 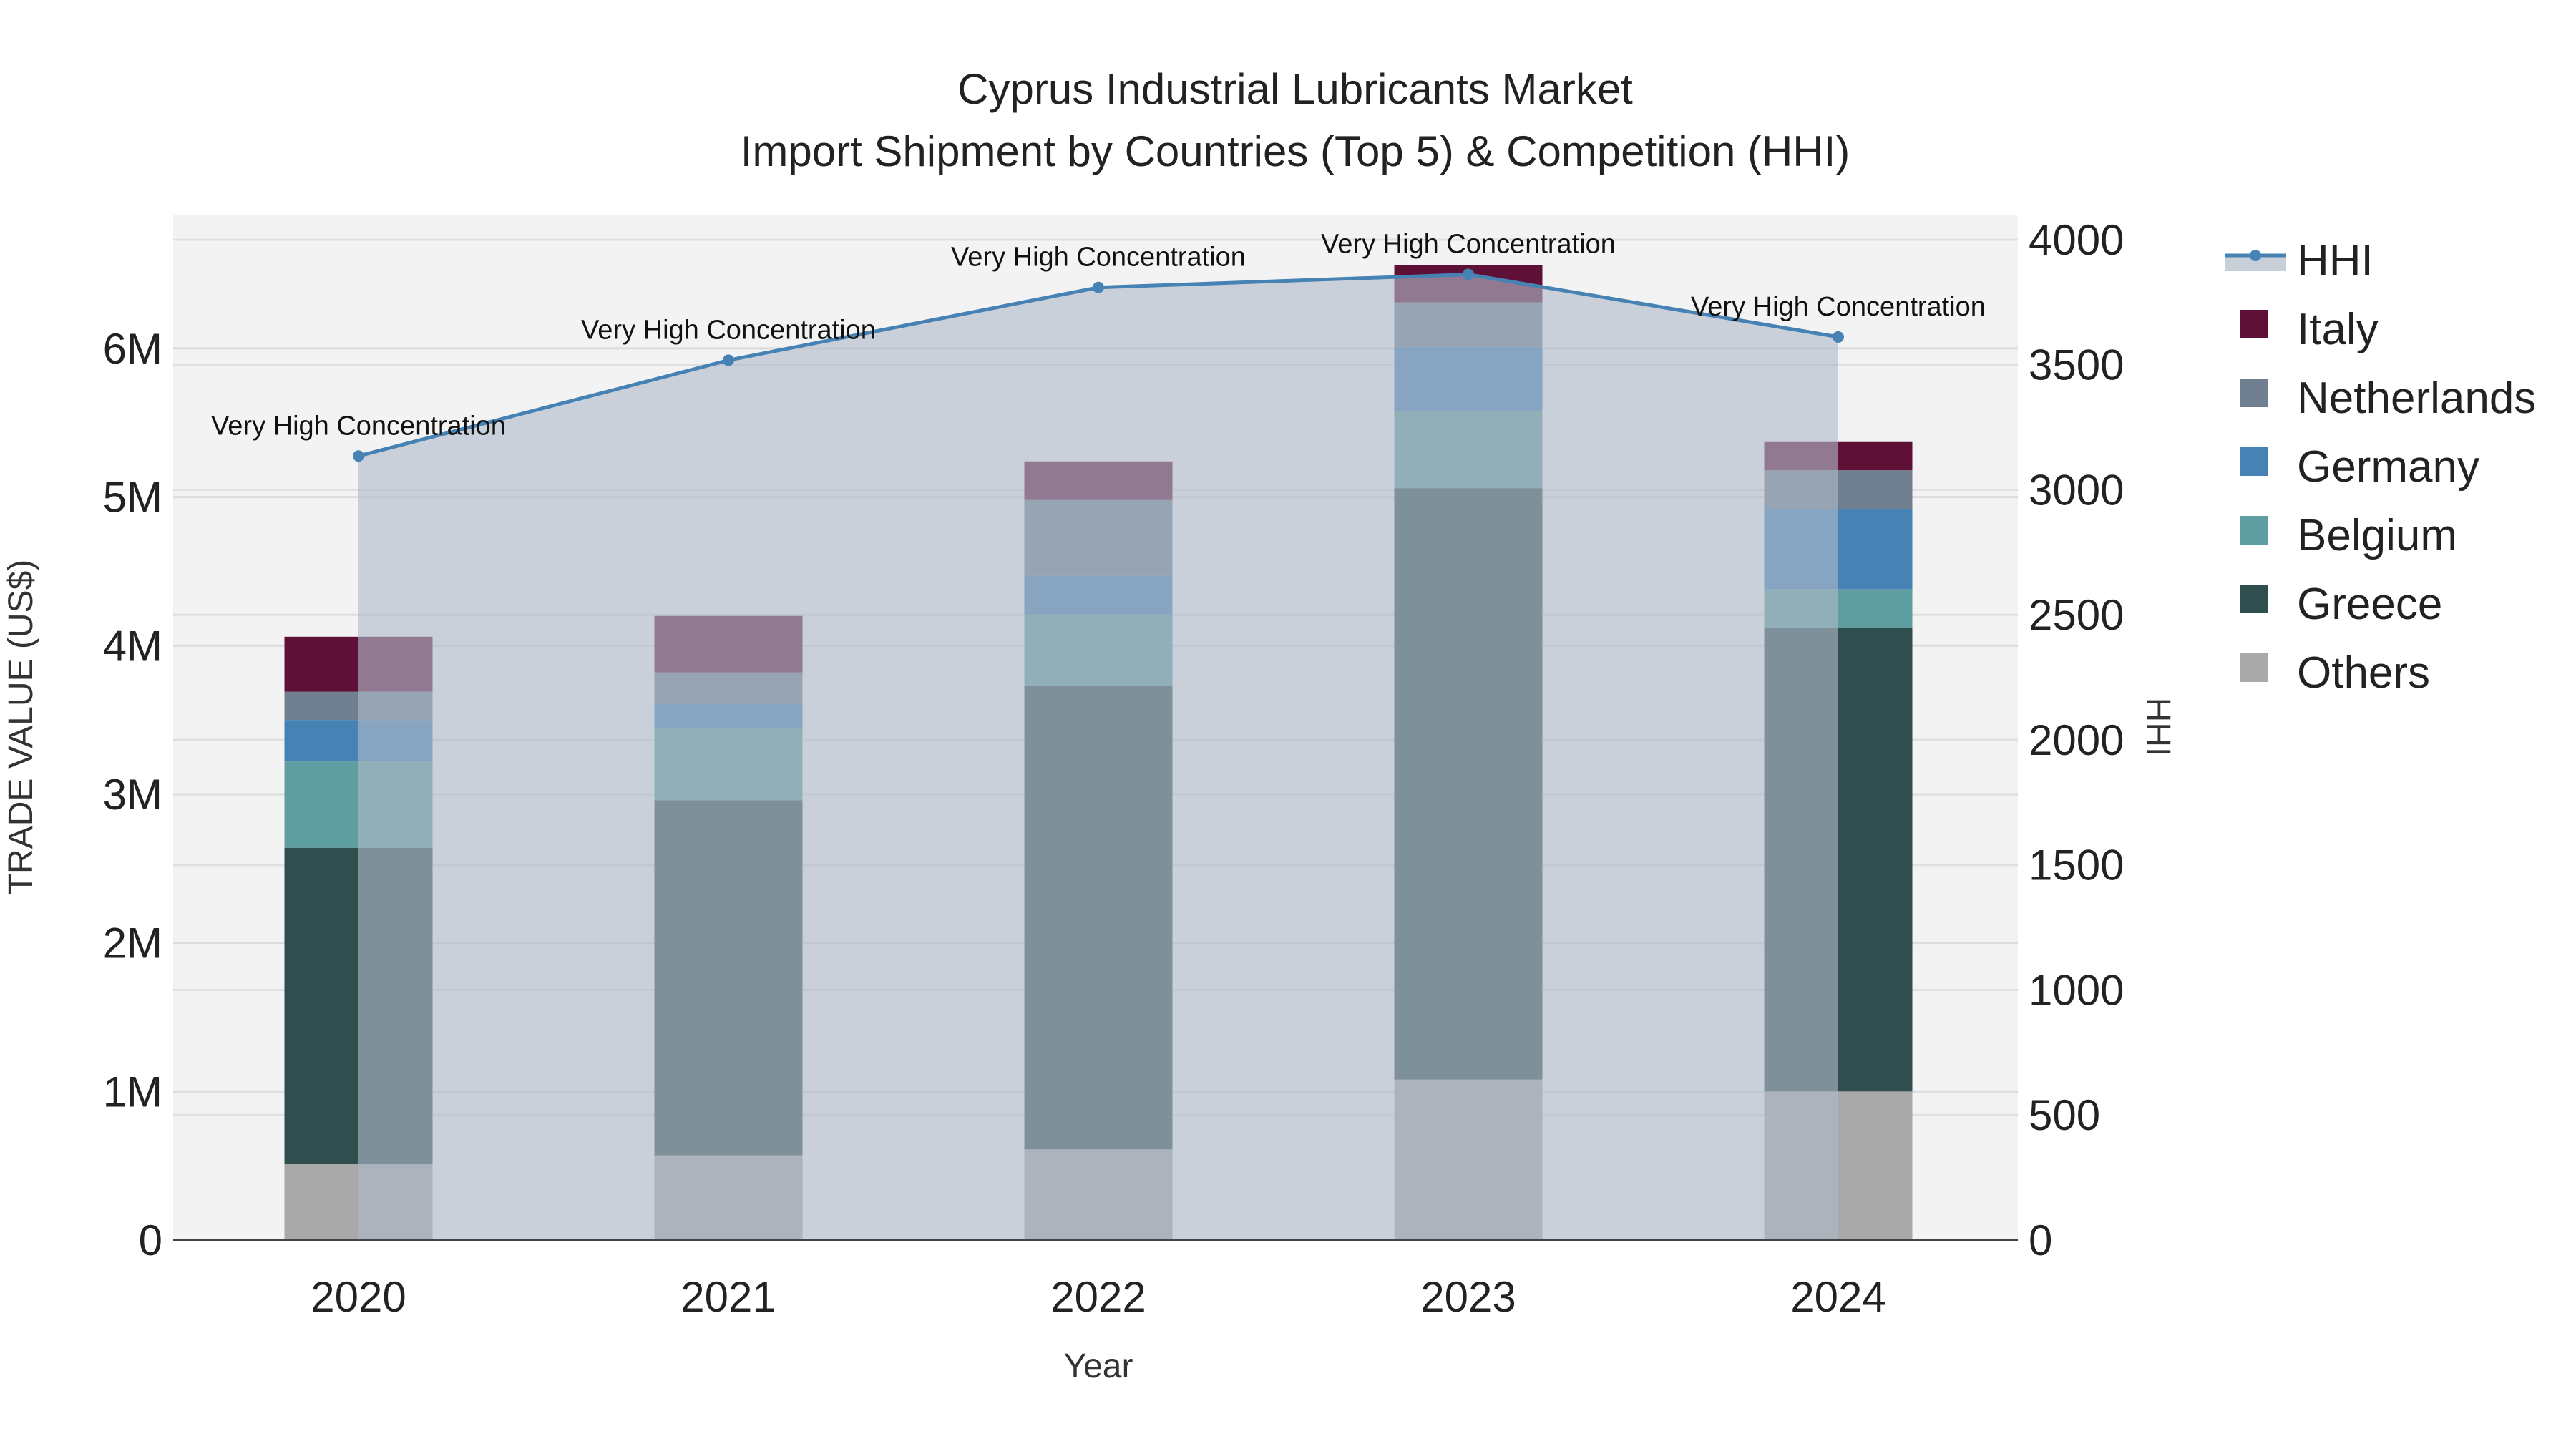 What do you see at coordinates (2076, 865) in the screenshot?
I see `y2-tick-label: 1500` at bounding box center [2076, 865].